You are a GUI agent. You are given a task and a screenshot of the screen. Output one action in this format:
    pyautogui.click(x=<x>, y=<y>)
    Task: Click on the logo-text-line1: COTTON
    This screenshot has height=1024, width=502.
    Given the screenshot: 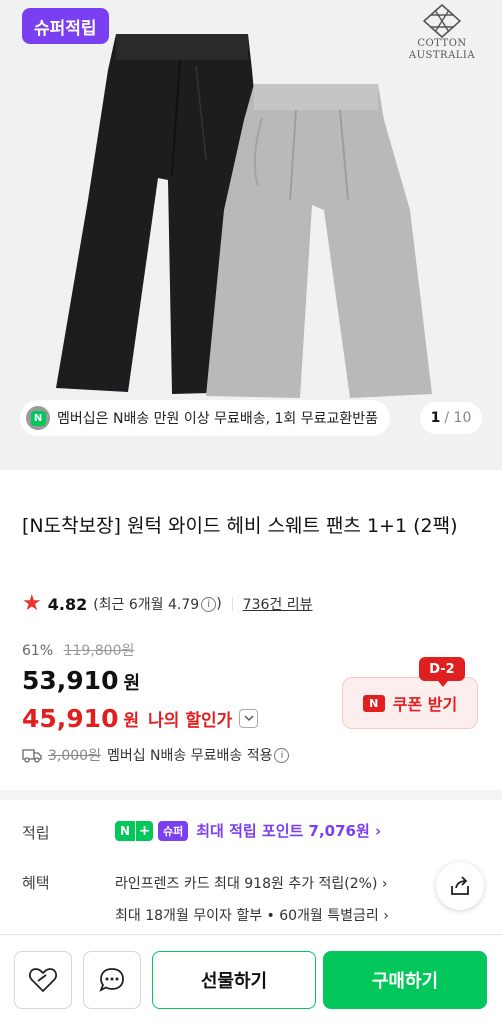 What is the action you would take?
    pyautogui.click(x=442, y=43)
    